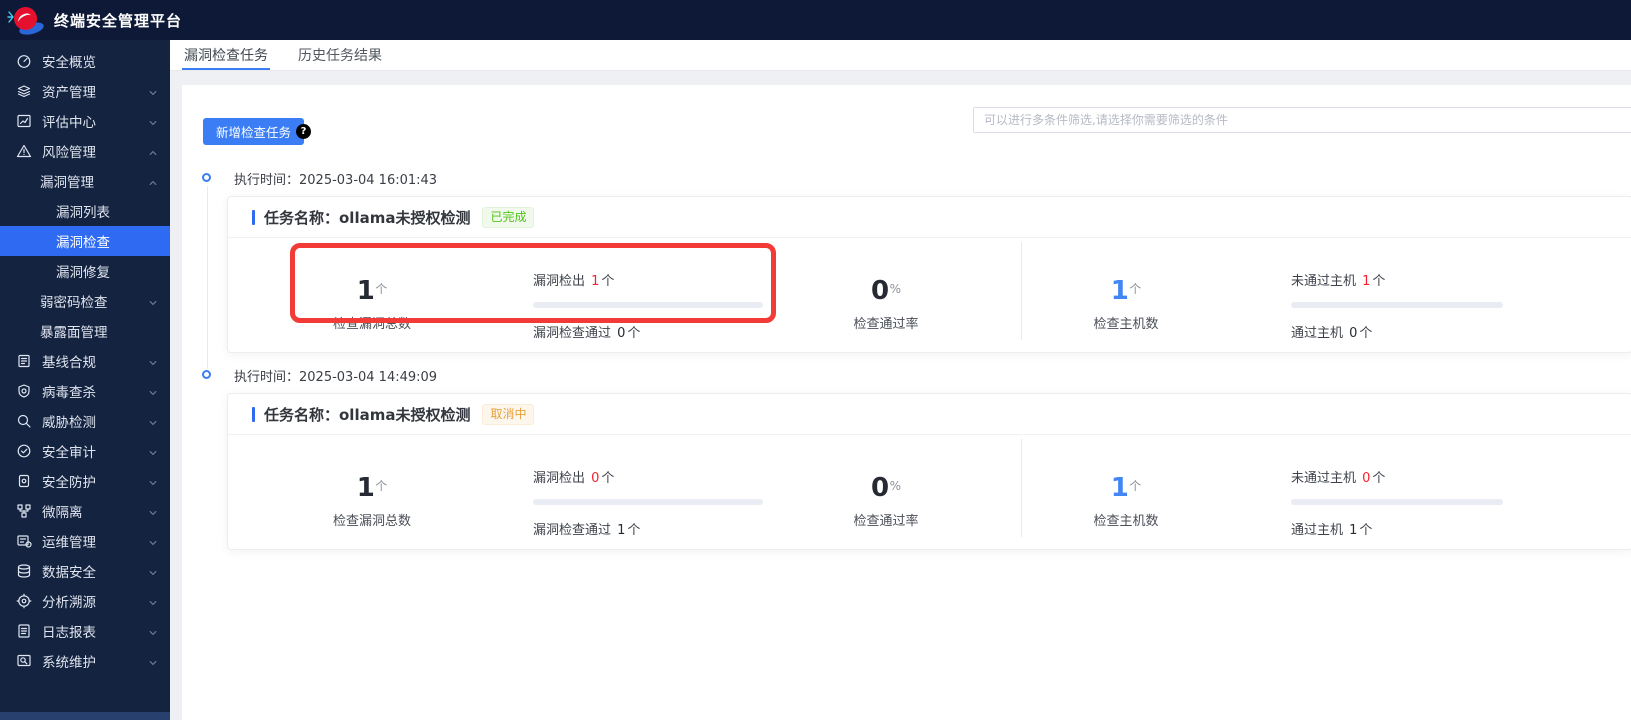  What do you see at coordinates (508, 414) in the screenshot?
I see `status-badge: 取消中` at bounding box center [508, 414].